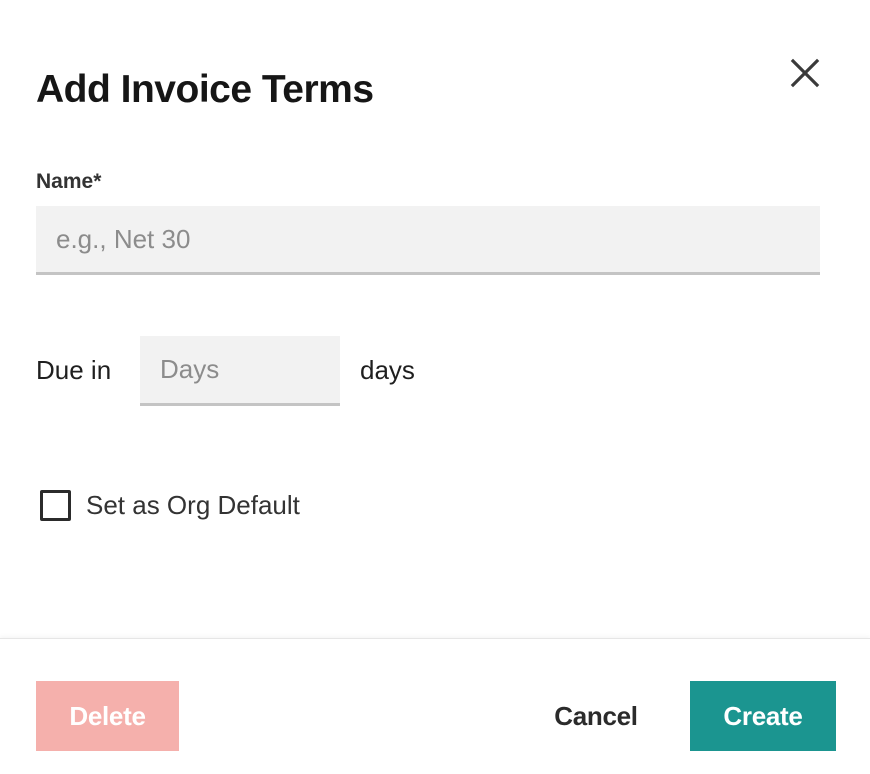 Image resolution: width=870 pixels, height=774 pixels. What do you see at coordinates (55, 505) in the screenshot?
I see `org-default-checkbox` at bounding box center [55, 505].